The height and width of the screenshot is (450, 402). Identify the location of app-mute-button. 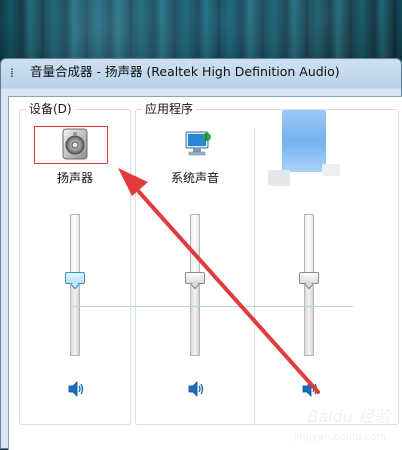
(310, 389).